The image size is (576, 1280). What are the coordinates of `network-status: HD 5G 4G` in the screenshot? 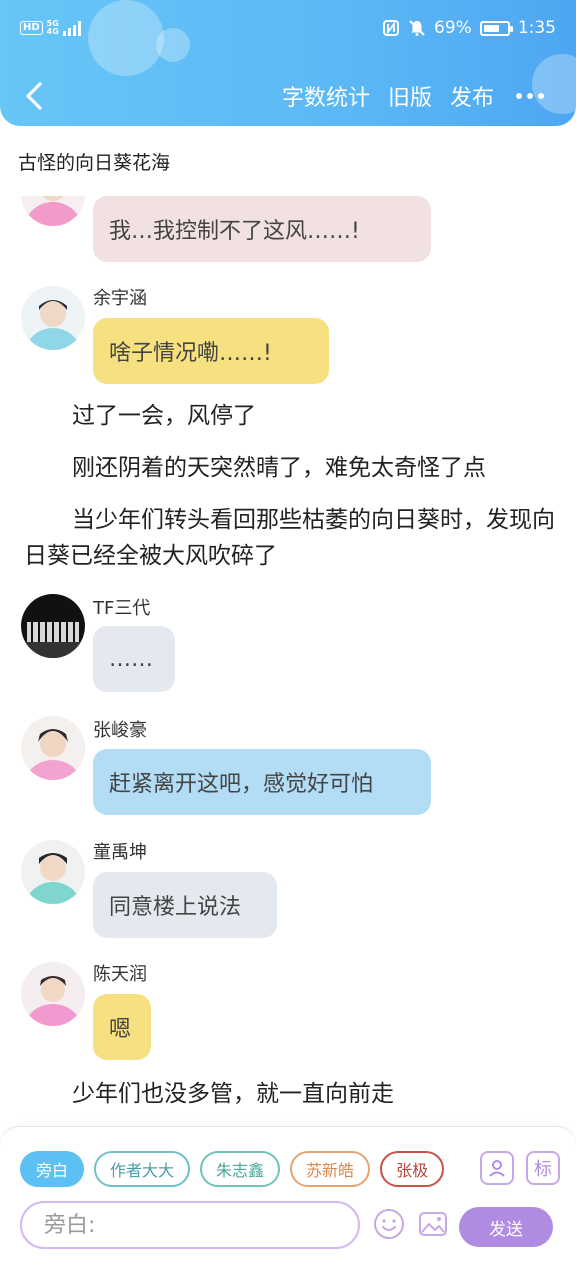 It's located at (50, 28).